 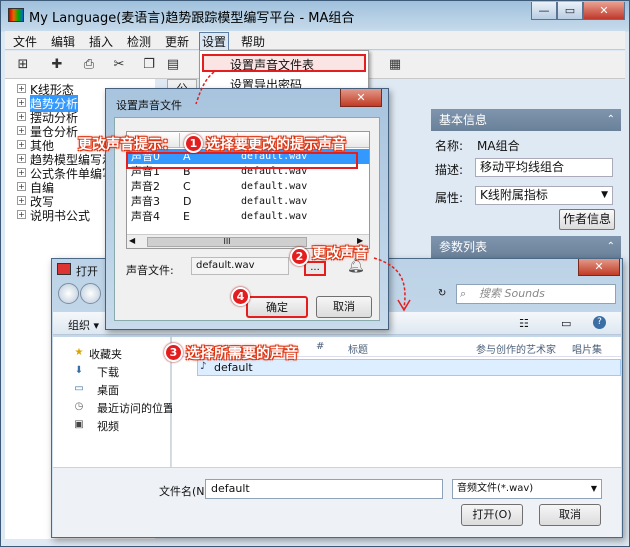 What do you see at coordinates (205, 88) in the screenshot?
I see `arrow-dropdown-to-dialog` at bounding box center [205, 88].